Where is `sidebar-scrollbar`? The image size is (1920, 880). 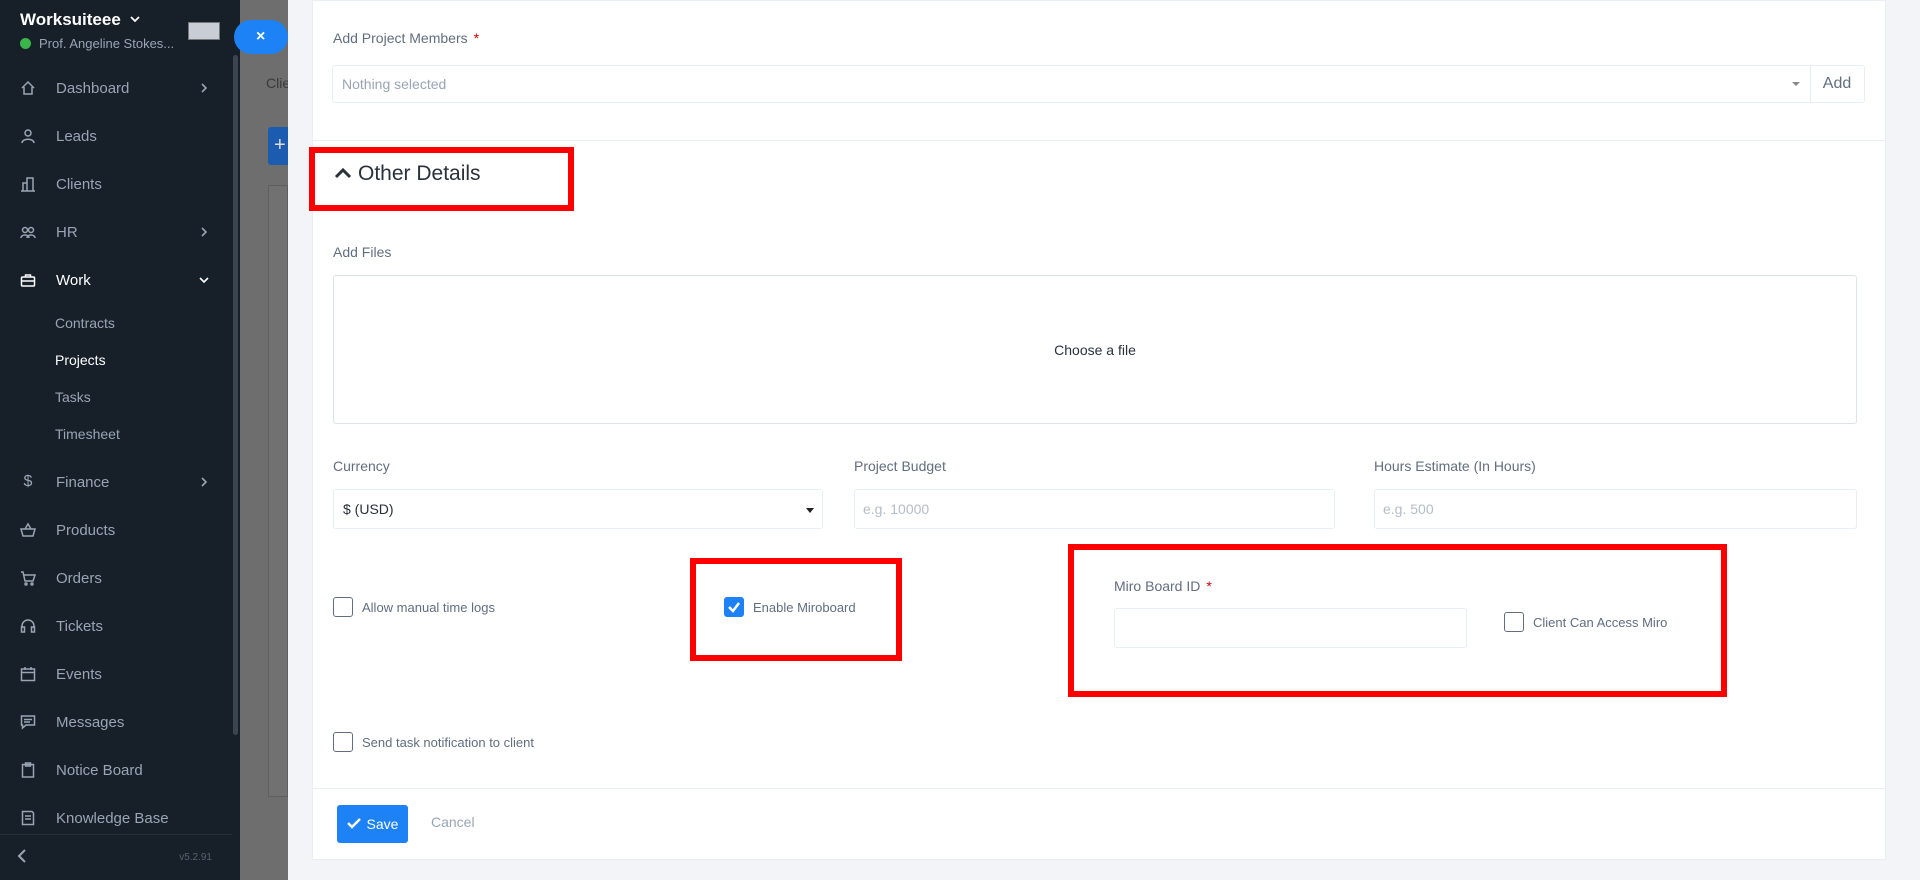
sidebar-scrollbar is located at coordinates (235, 395).